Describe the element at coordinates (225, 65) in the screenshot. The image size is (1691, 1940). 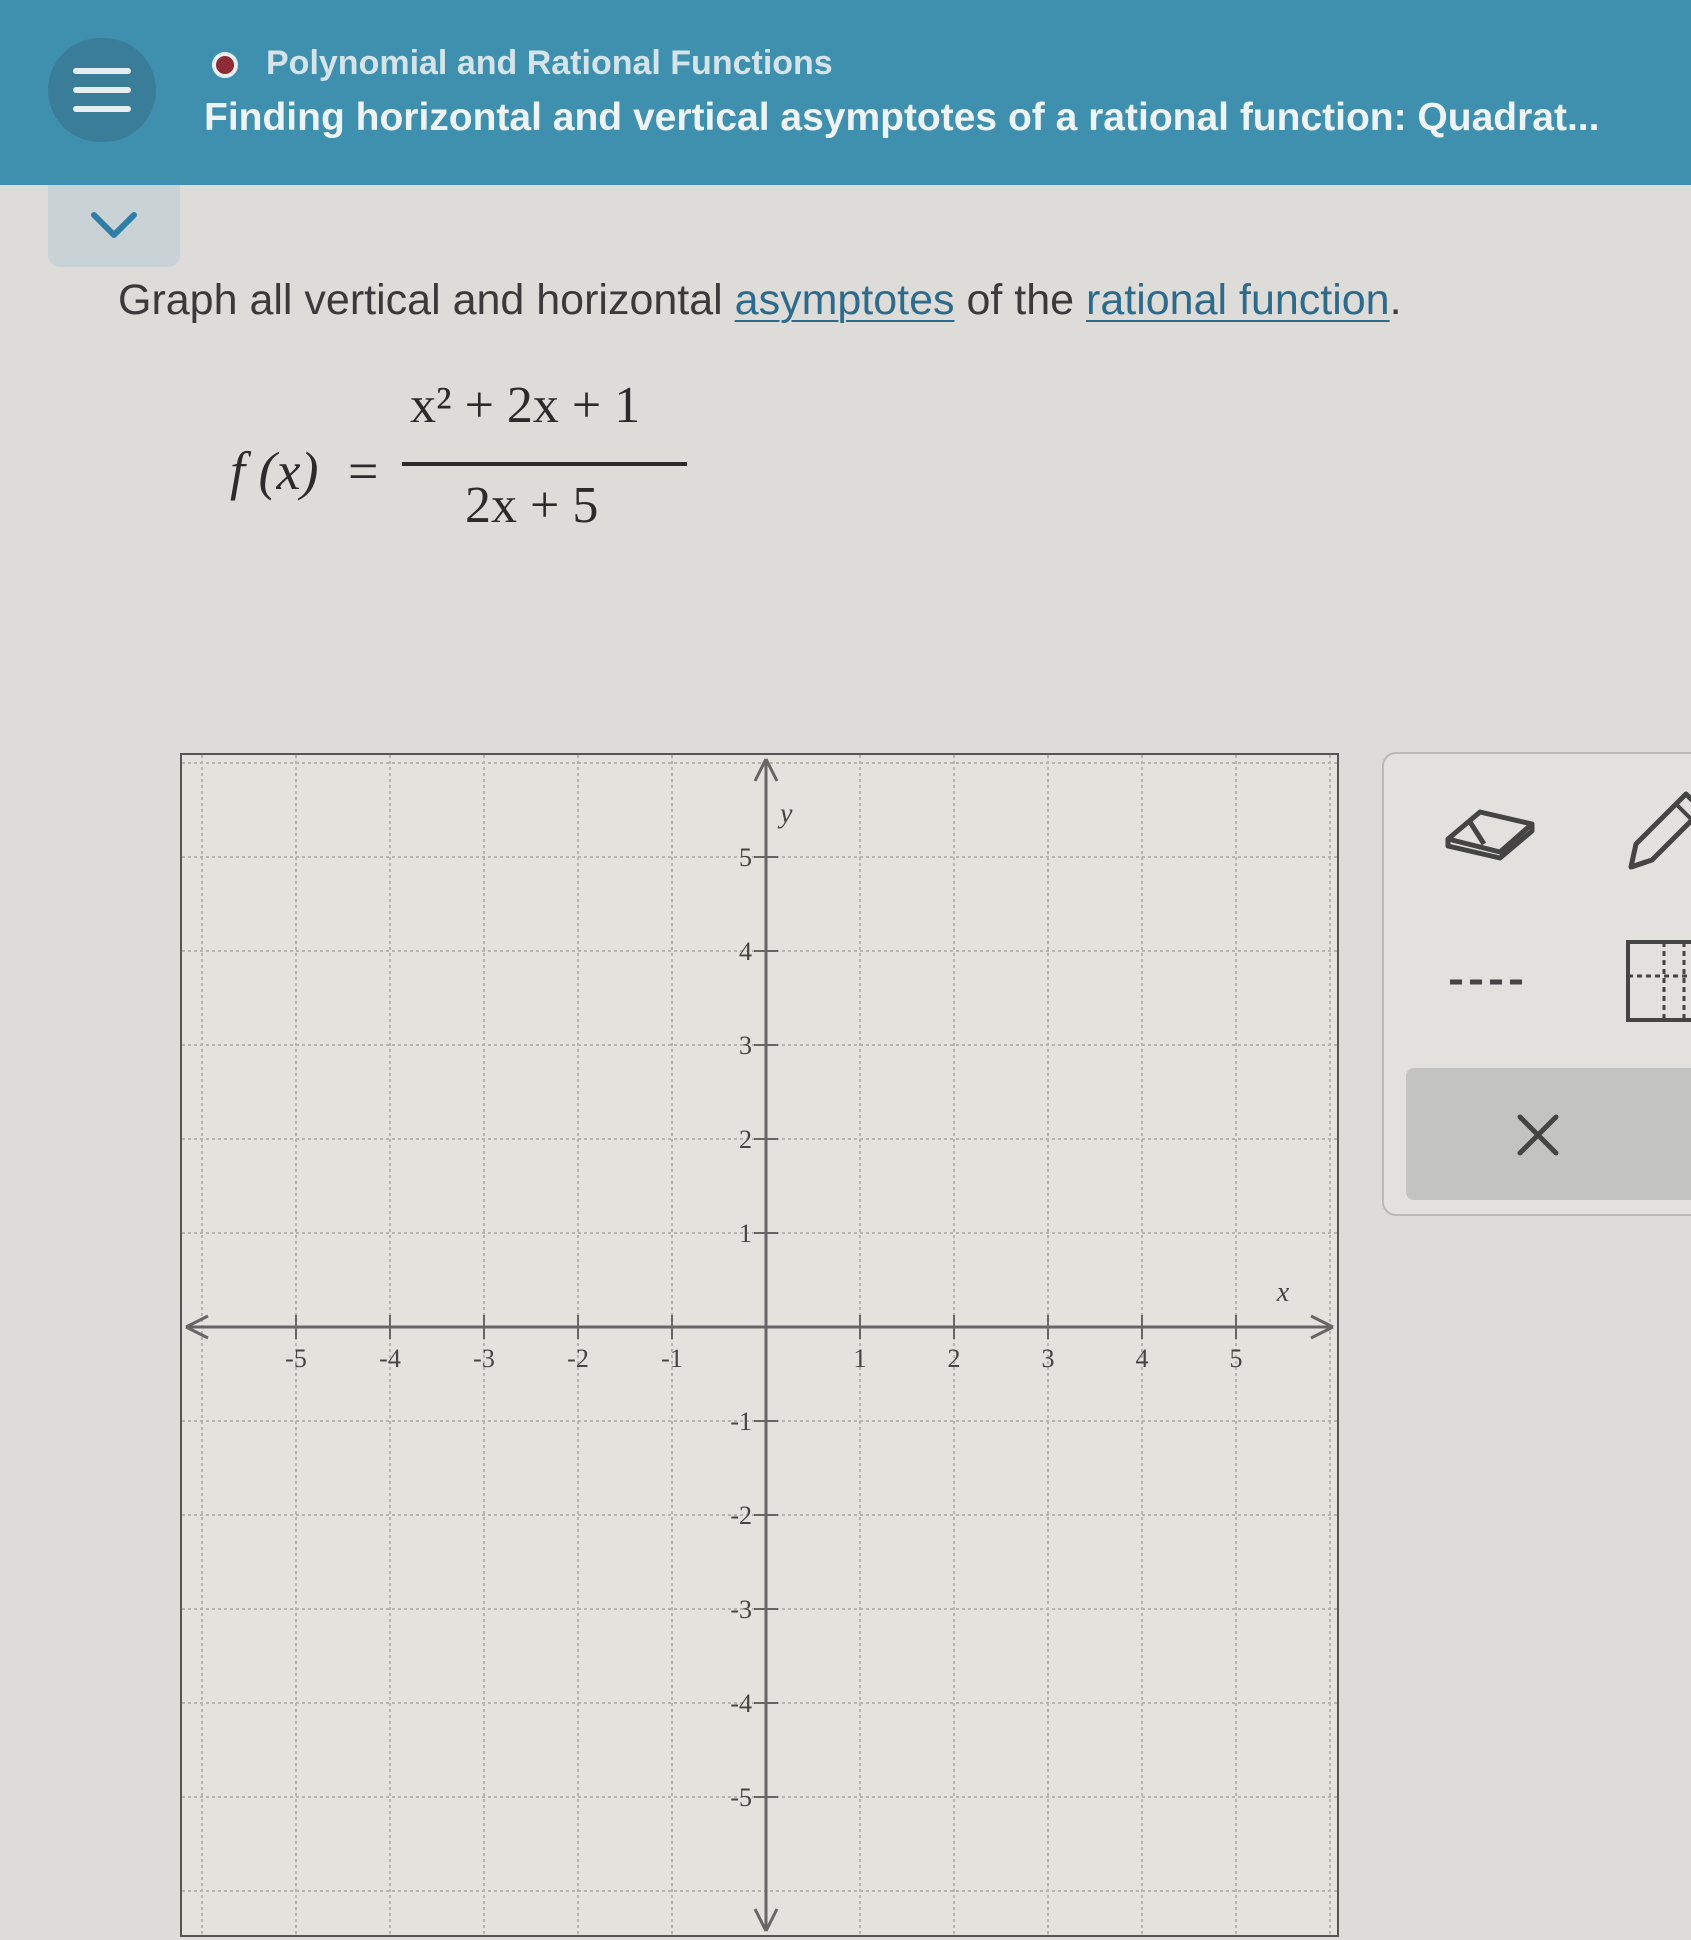
I see `status-dot-icon` at that location.